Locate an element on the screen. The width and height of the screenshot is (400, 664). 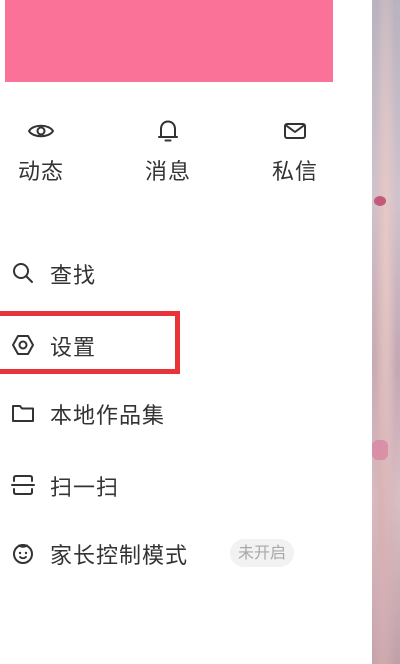
menu-item-label: 家长控制模式 is located at coordinates (119, 556).